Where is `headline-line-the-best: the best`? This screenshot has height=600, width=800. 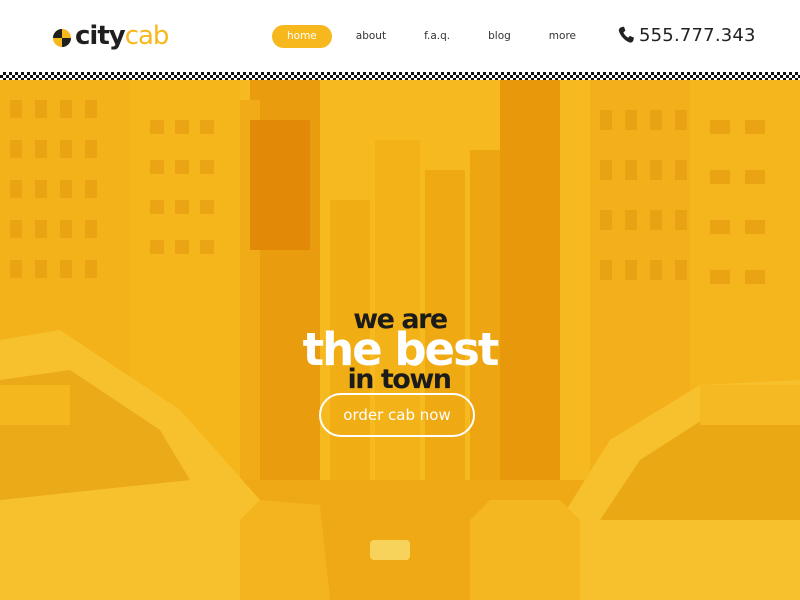 headline-line-the-best: the best is located at coordinates (401, 349).